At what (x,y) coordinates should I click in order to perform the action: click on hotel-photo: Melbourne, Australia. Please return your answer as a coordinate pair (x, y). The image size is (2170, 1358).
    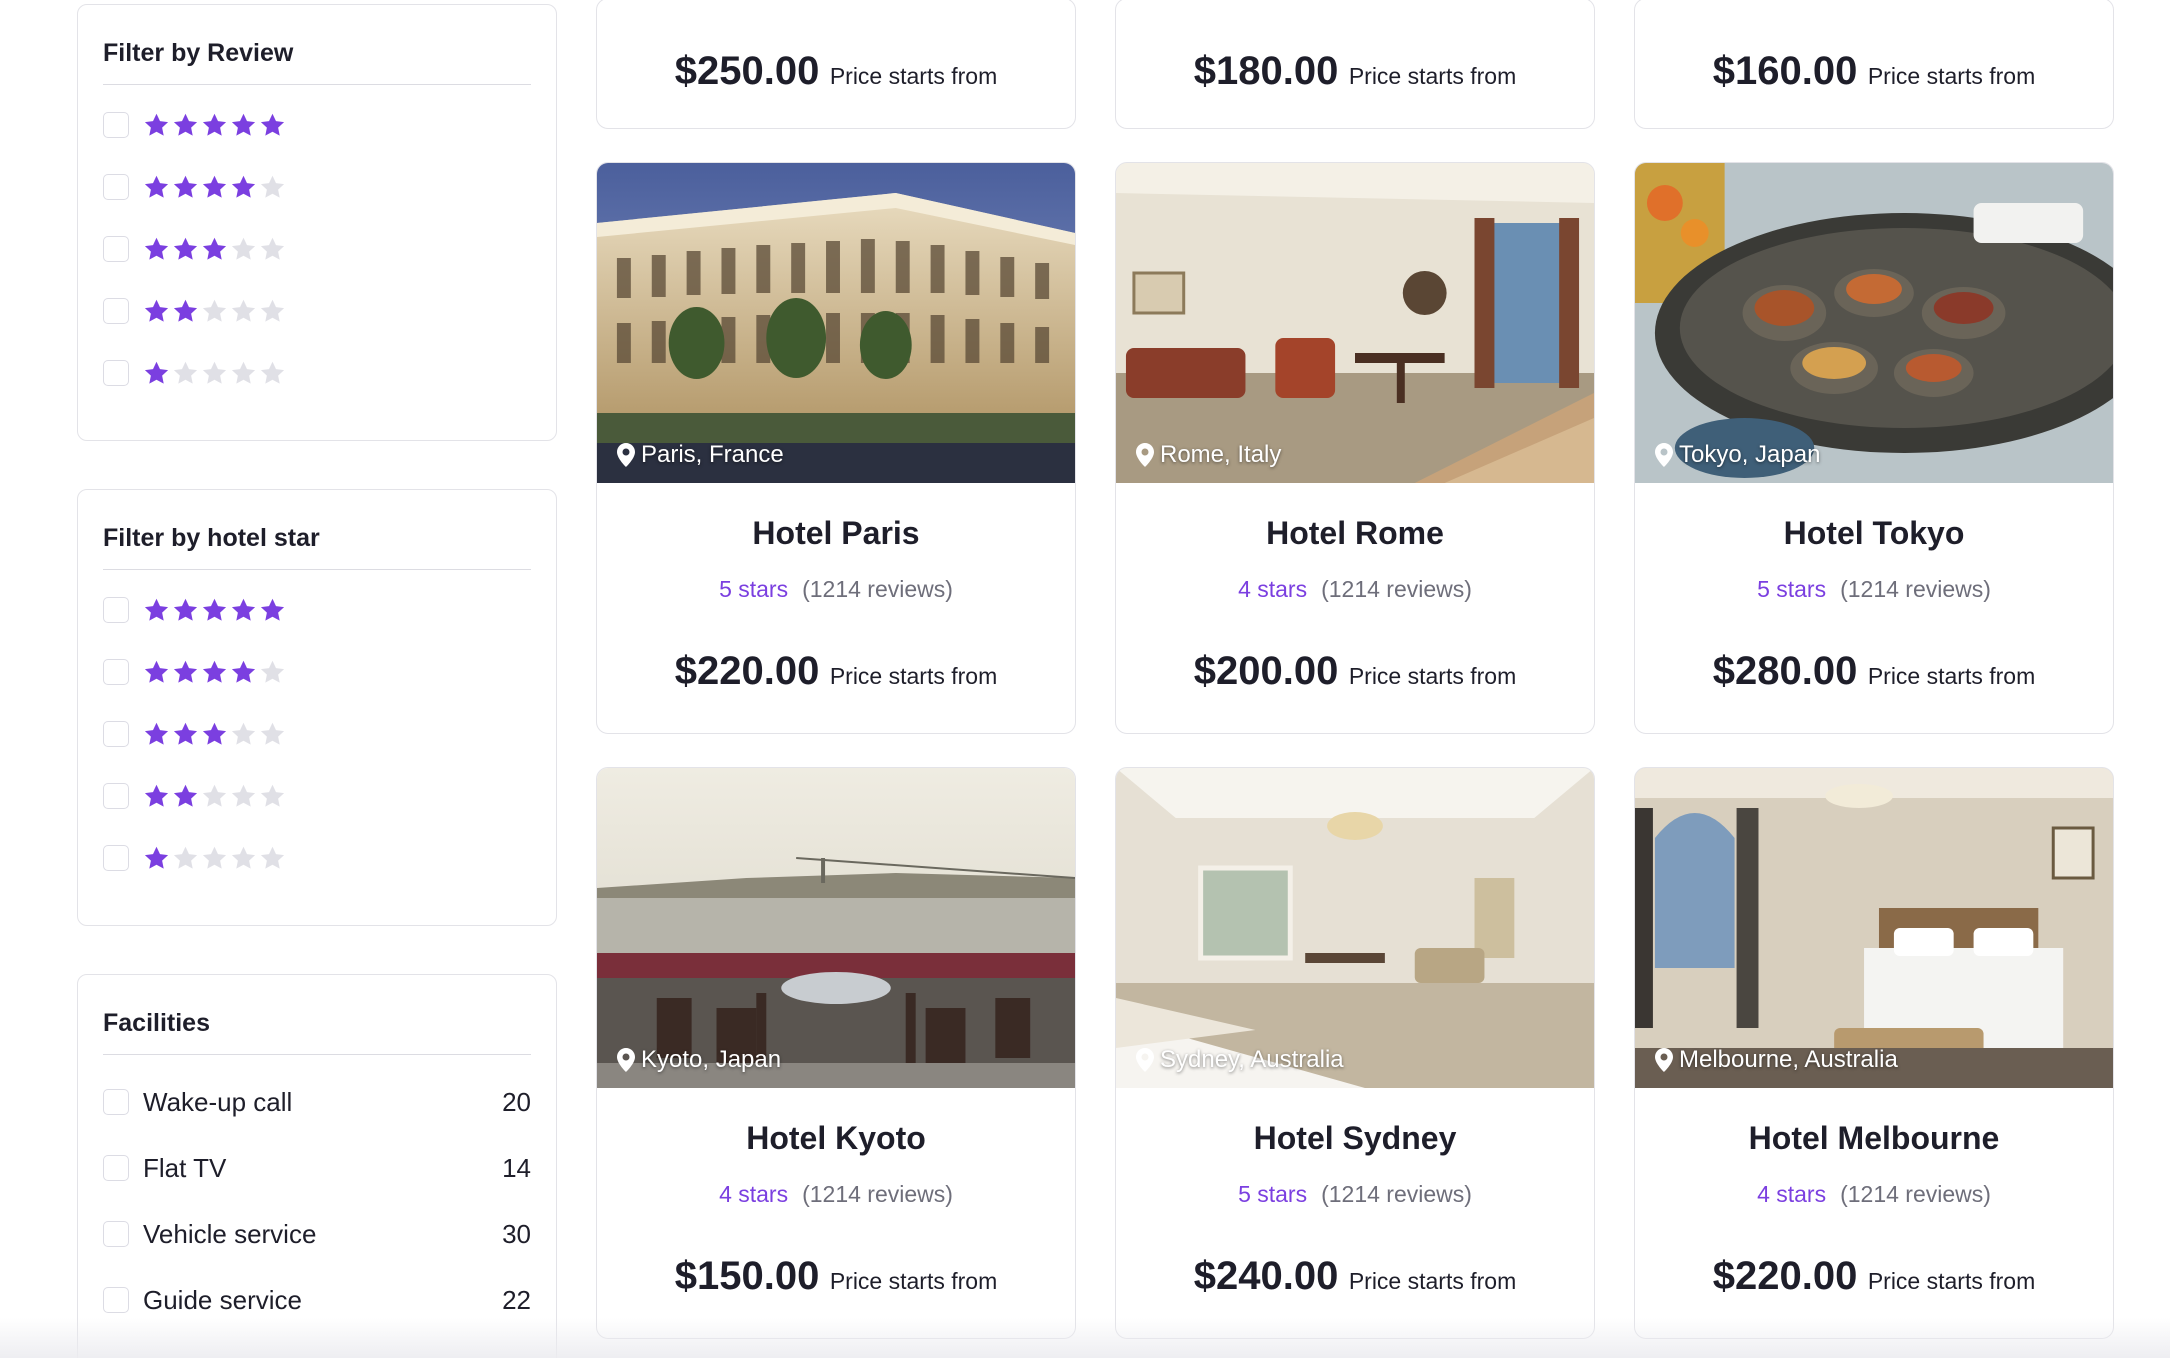
    Looking at the image, I should click on (1874, 928).